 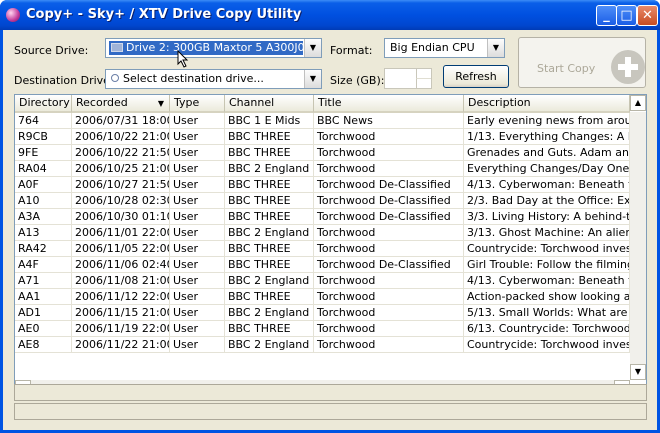 What do you see at coordinates (357, 80) in the screenshot?
I see `size-label: Size (GB):` at bounding box center [357, 80].